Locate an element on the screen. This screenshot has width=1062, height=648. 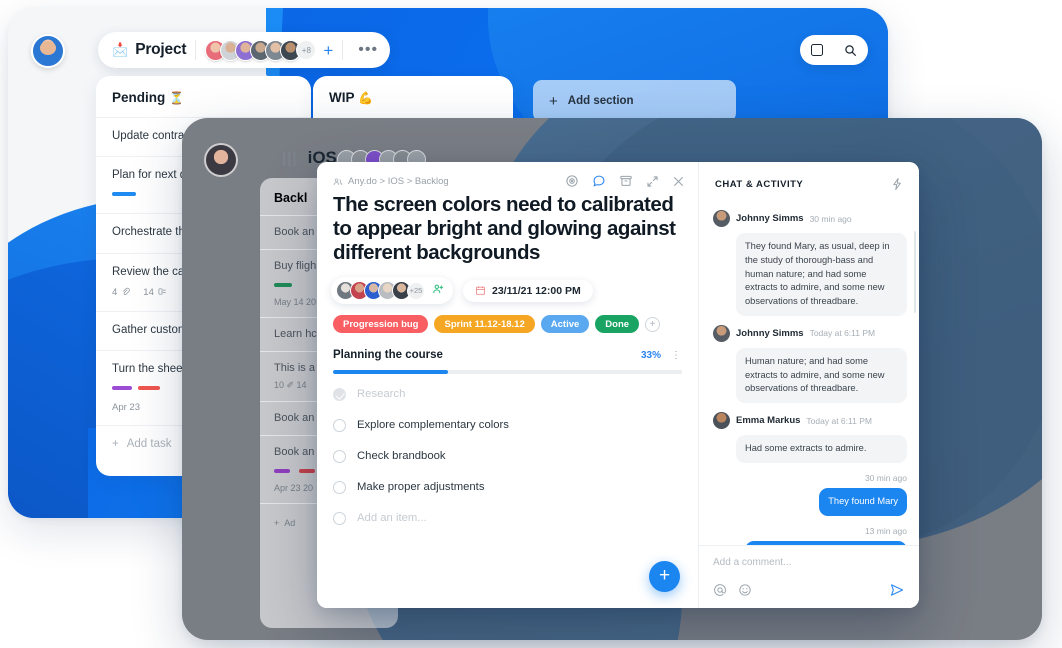
column-title: WIP is located at coordinates (342, 97).